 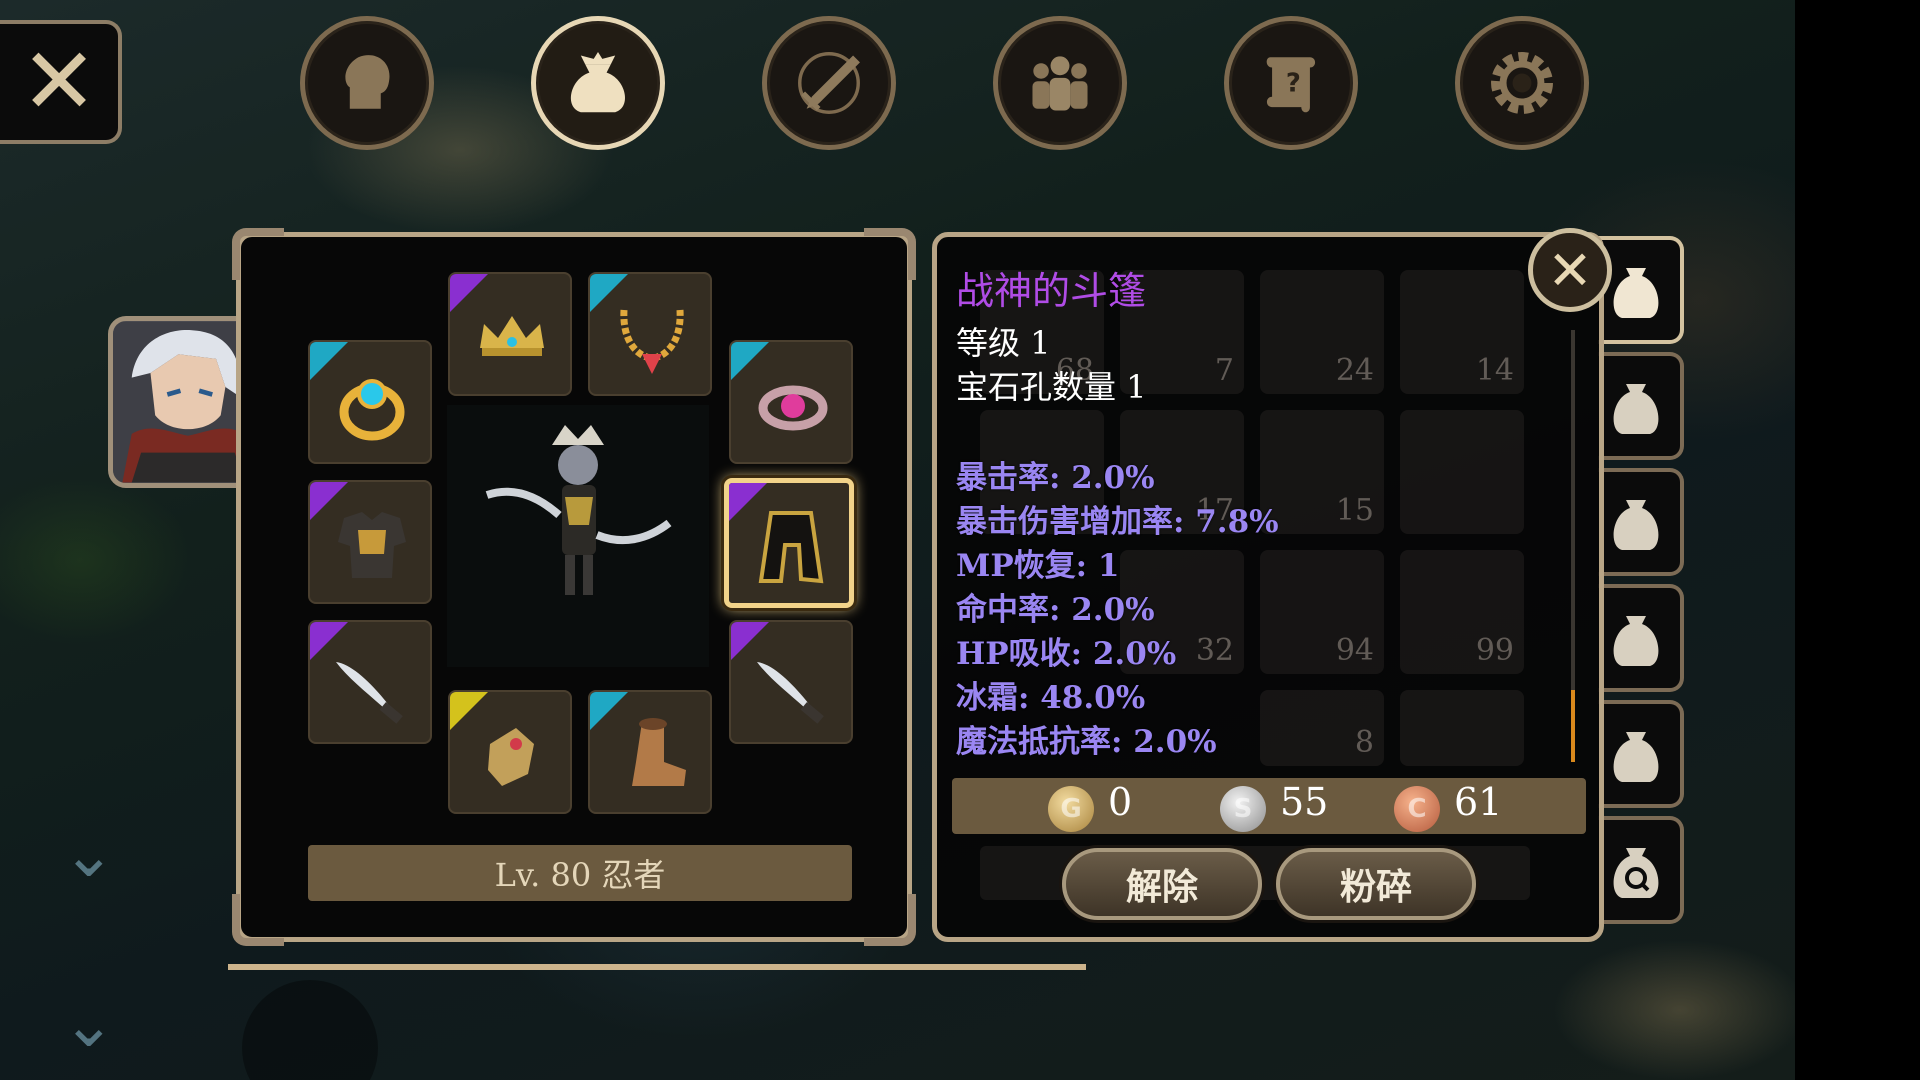 I want to click on gauntlet-icon, so click(x=511, y=757).